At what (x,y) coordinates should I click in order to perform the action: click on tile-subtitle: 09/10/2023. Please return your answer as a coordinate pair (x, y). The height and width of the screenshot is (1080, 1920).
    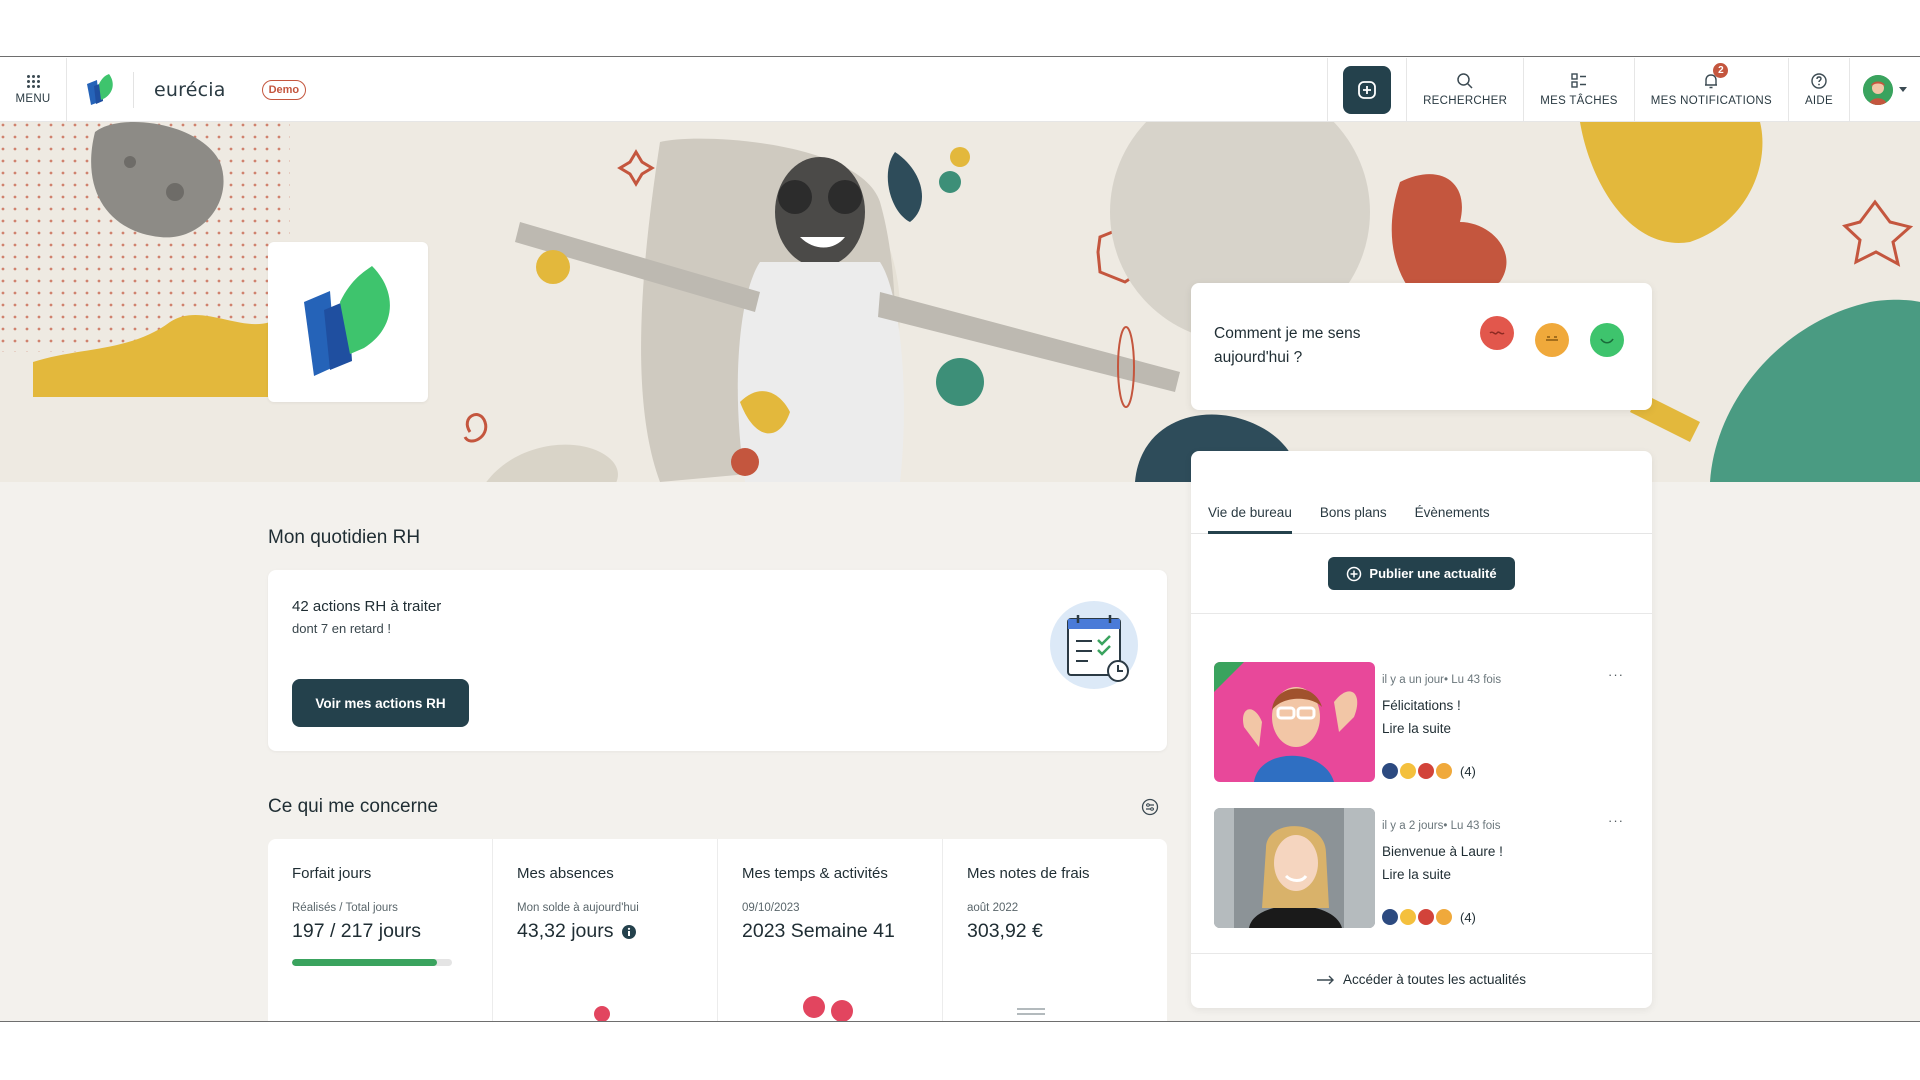
    Looking at the image, I should click on (771, 908).